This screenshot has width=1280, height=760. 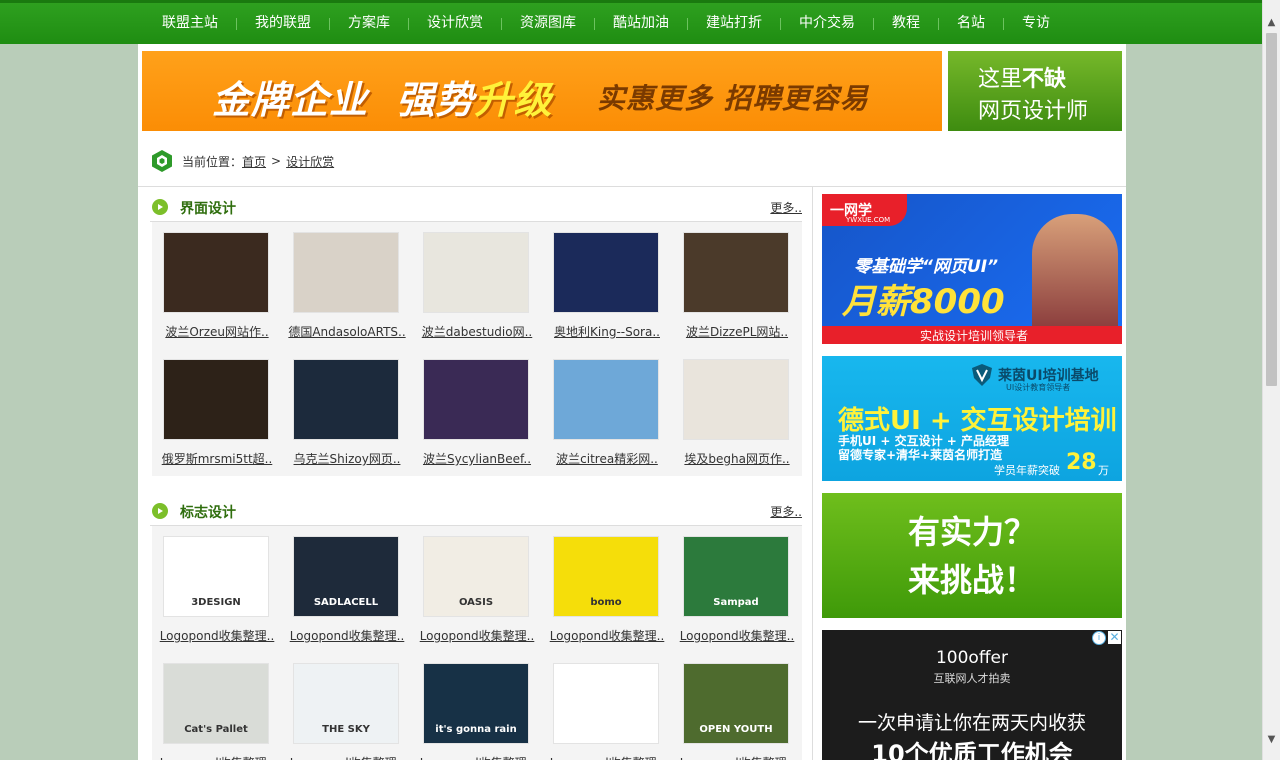 What do you see at coordinates (477, 458) in the screenshot?
I see `gallery-caption-link: 波兰SycylianBeef..` at bounding box center [477, 458].